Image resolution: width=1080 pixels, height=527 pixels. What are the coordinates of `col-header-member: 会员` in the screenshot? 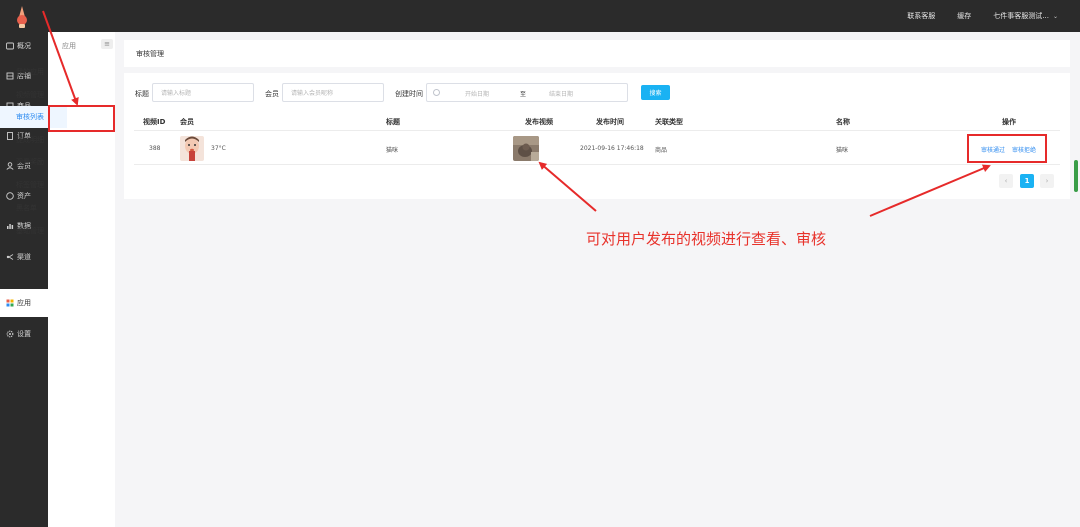 It's located at (187, 122).